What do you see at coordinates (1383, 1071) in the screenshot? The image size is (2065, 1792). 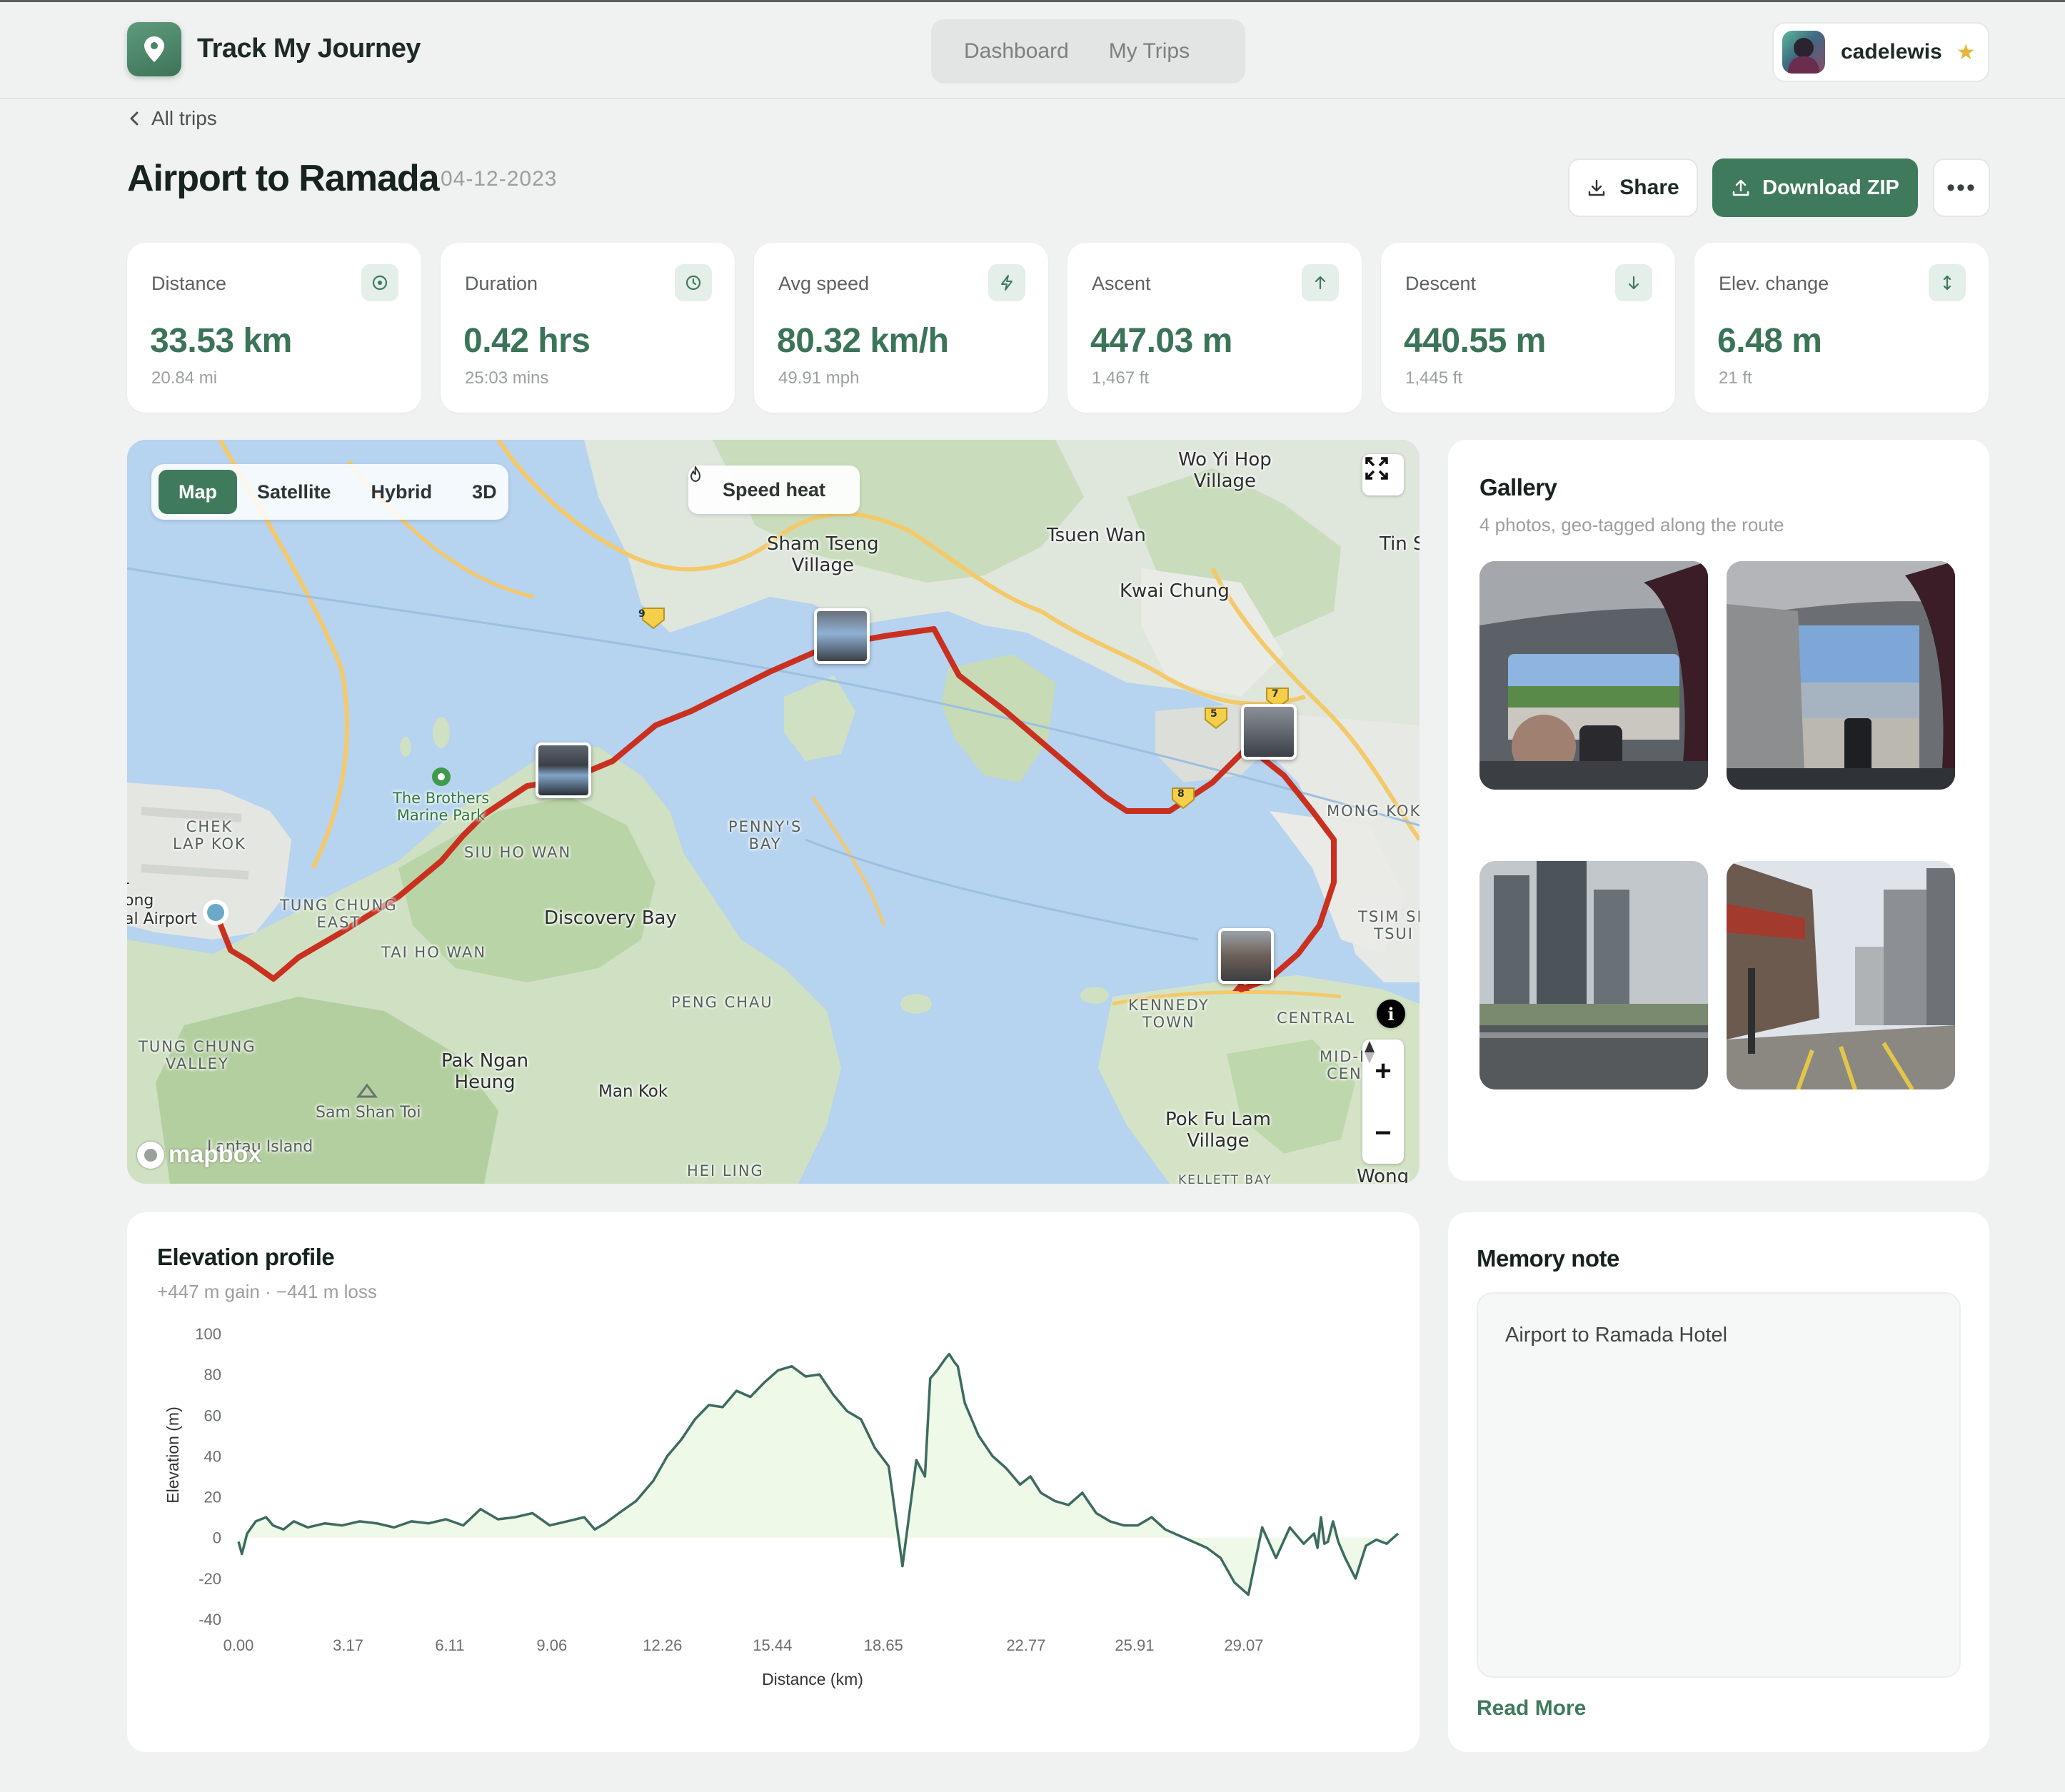 I see `zoom-in-button: +` at bounding box center [1383, 1071].